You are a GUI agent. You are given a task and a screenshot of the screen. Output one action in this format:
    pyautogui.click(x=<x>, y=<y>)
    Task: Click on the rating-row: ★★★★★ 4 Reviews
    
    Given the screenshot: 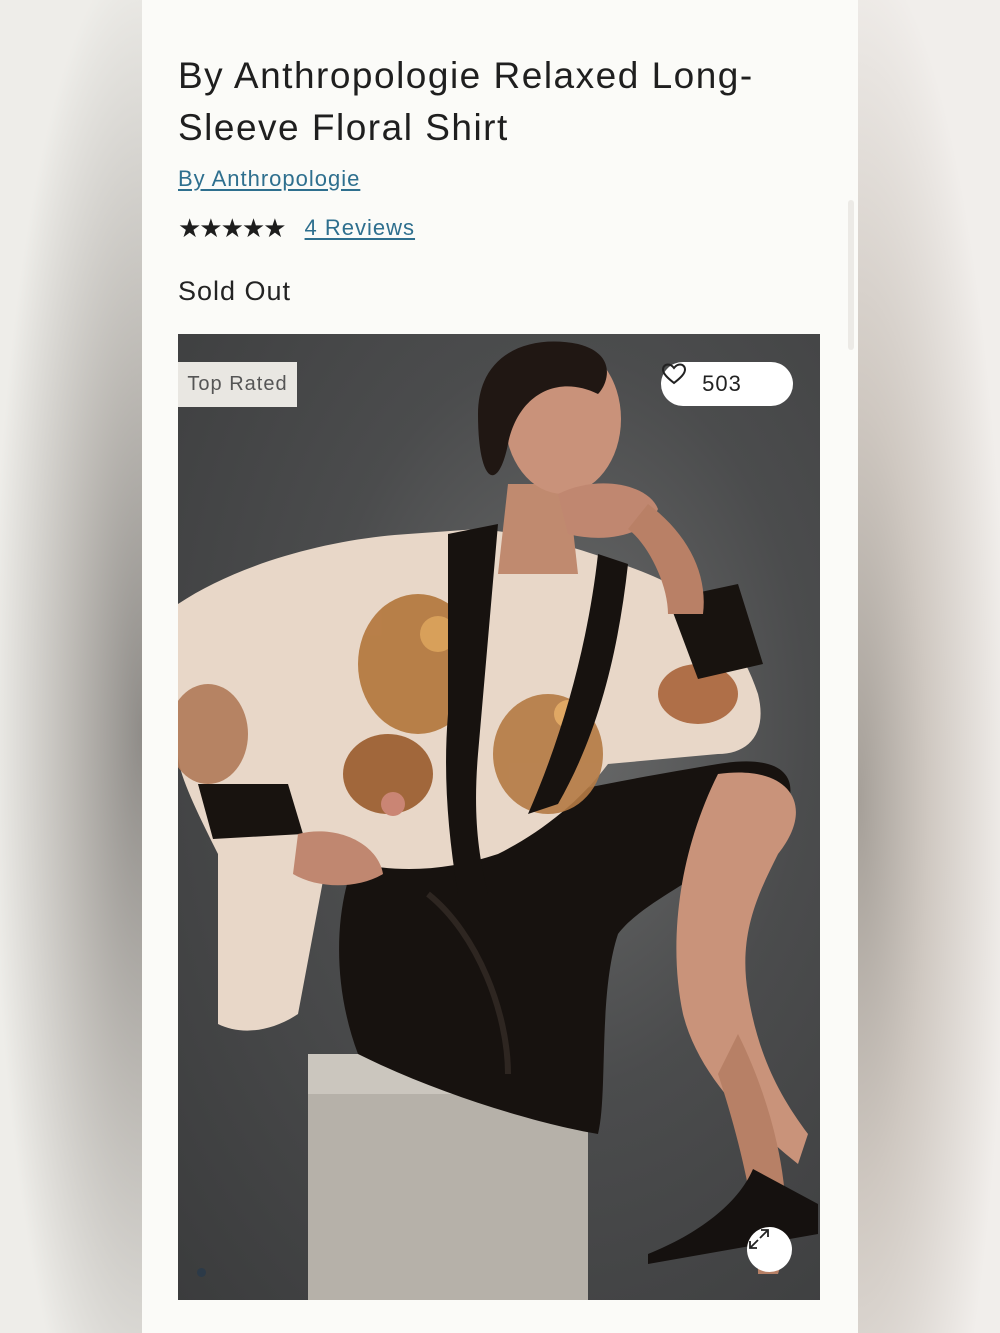 What is the action you would take?
    pyautogui.click(x=296, y=228)
    